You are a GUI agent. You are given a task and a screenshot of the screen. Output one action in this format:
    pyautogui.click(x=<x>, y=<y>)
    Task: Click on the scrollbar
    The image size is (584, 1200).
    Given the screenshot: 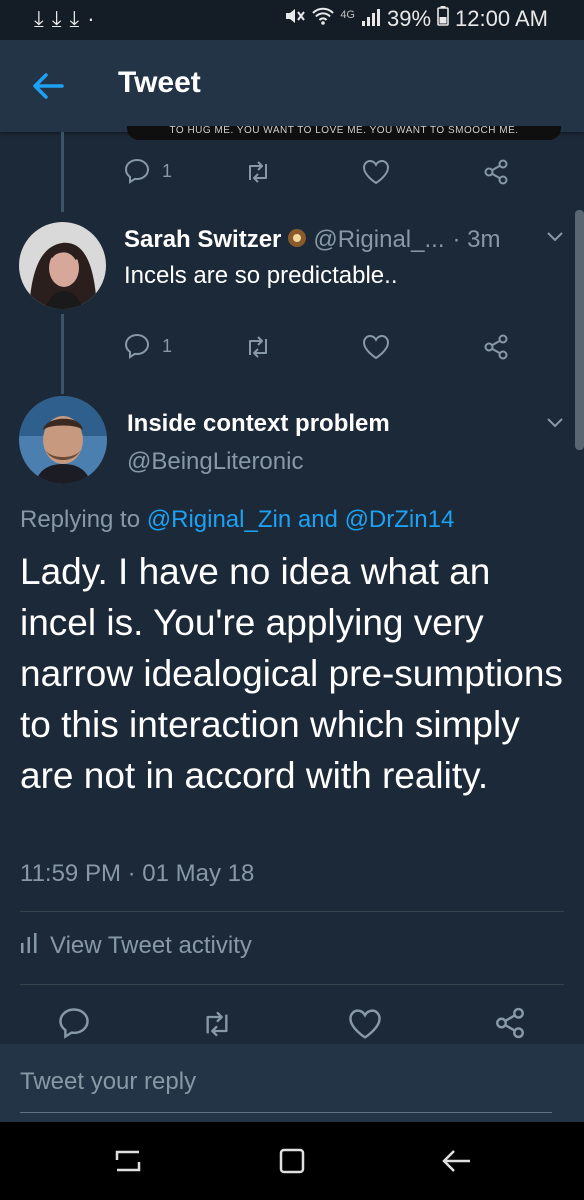 What is the action you would take?
    pyautogui.click(x=579, y=330)
    